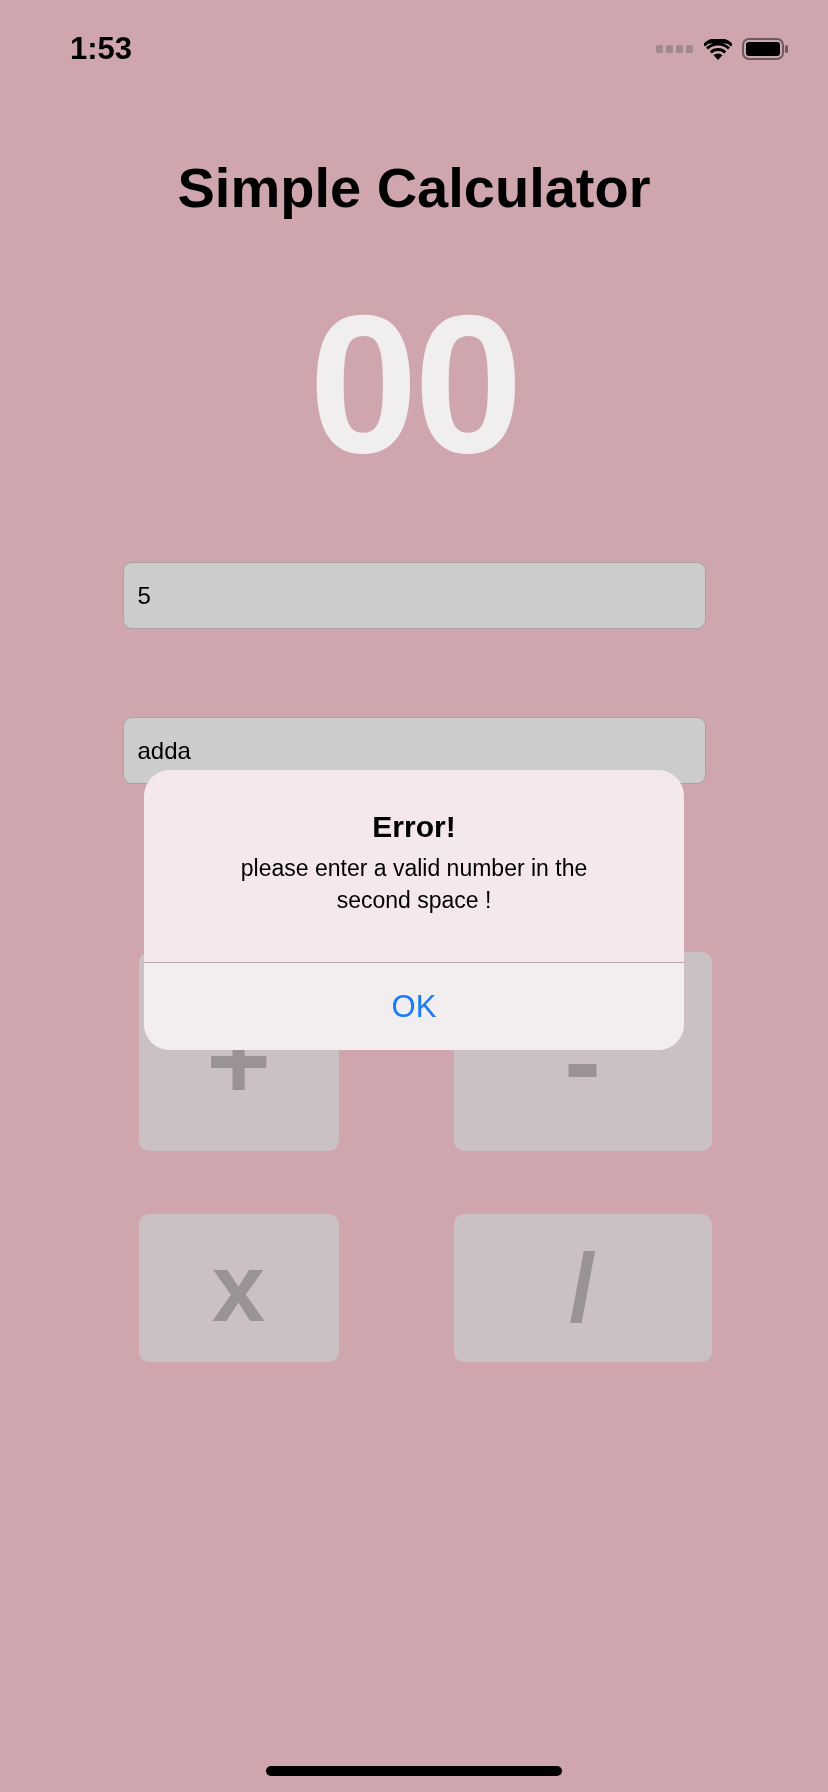 This screenshot has height=1792, width=828. I want to click on input-field: 5, so click(414, 595).